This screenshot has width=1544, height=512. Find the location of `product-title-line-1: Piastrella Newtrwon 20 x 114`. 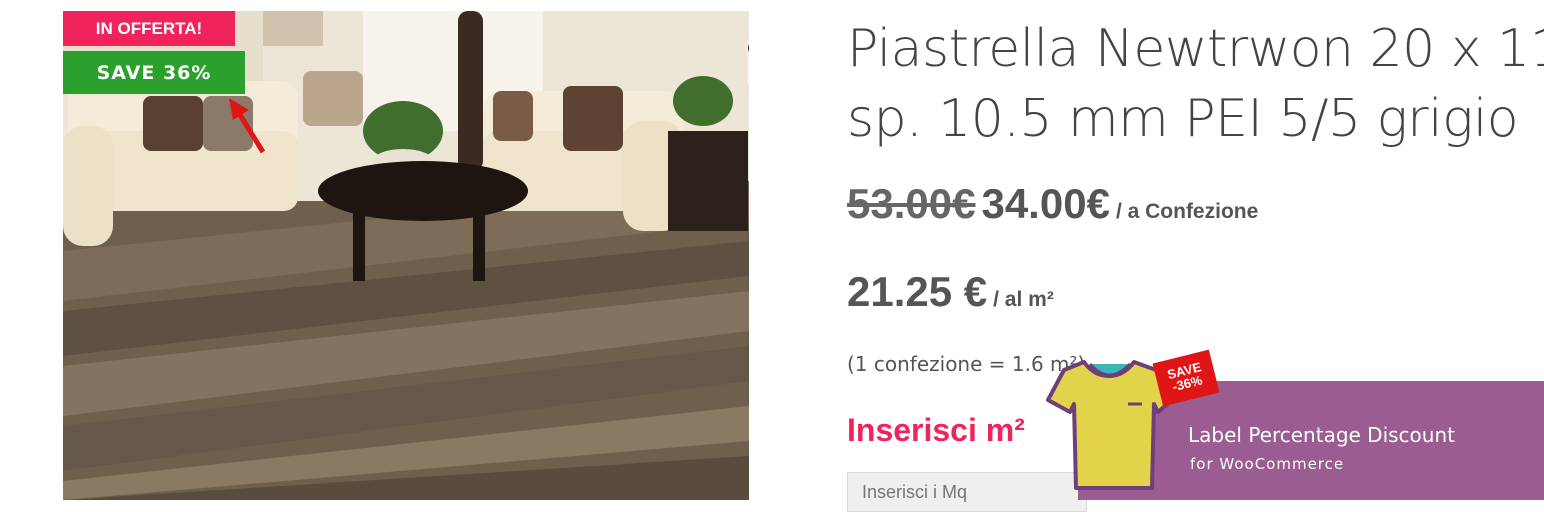

product-title-line-1: Piastrella Newtrwon 20 x 114 is located at coordinates (1195, 49).